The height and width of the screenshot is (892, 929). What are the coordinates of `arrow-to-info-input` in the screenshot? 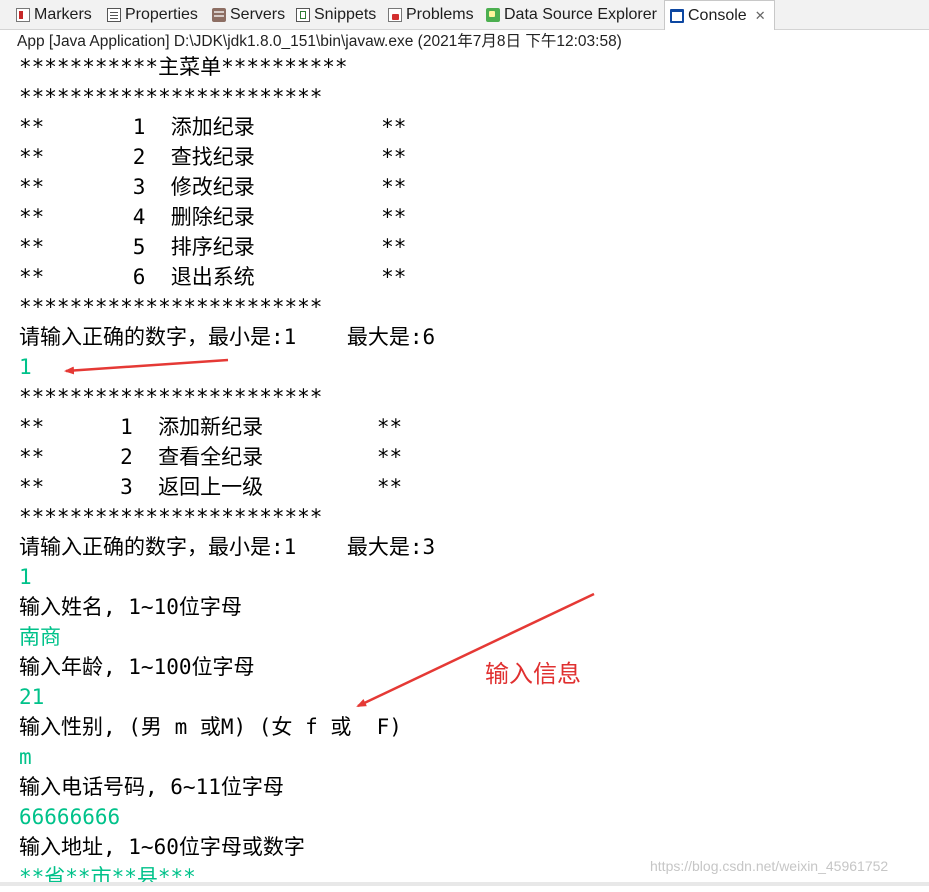 It's located at (475, 650).